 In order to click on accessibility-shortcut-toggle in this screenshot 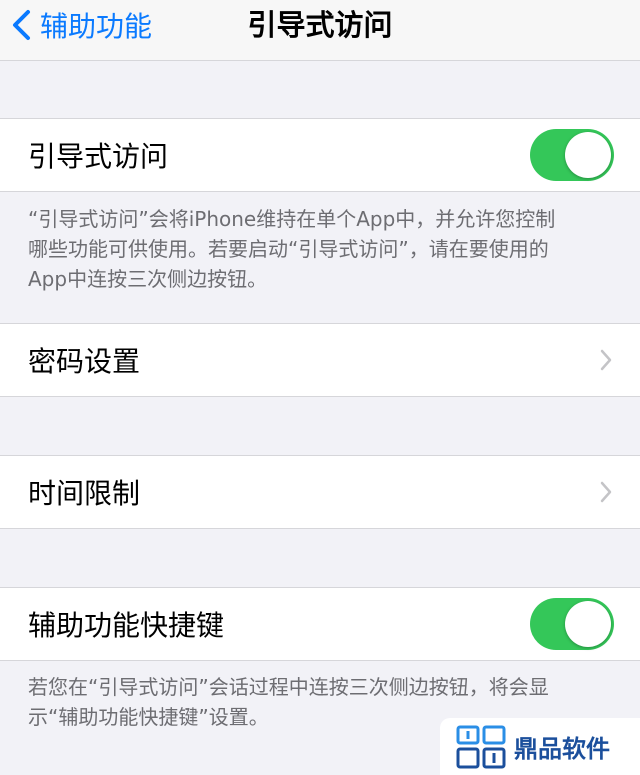, I will do `click(572, 624)`.